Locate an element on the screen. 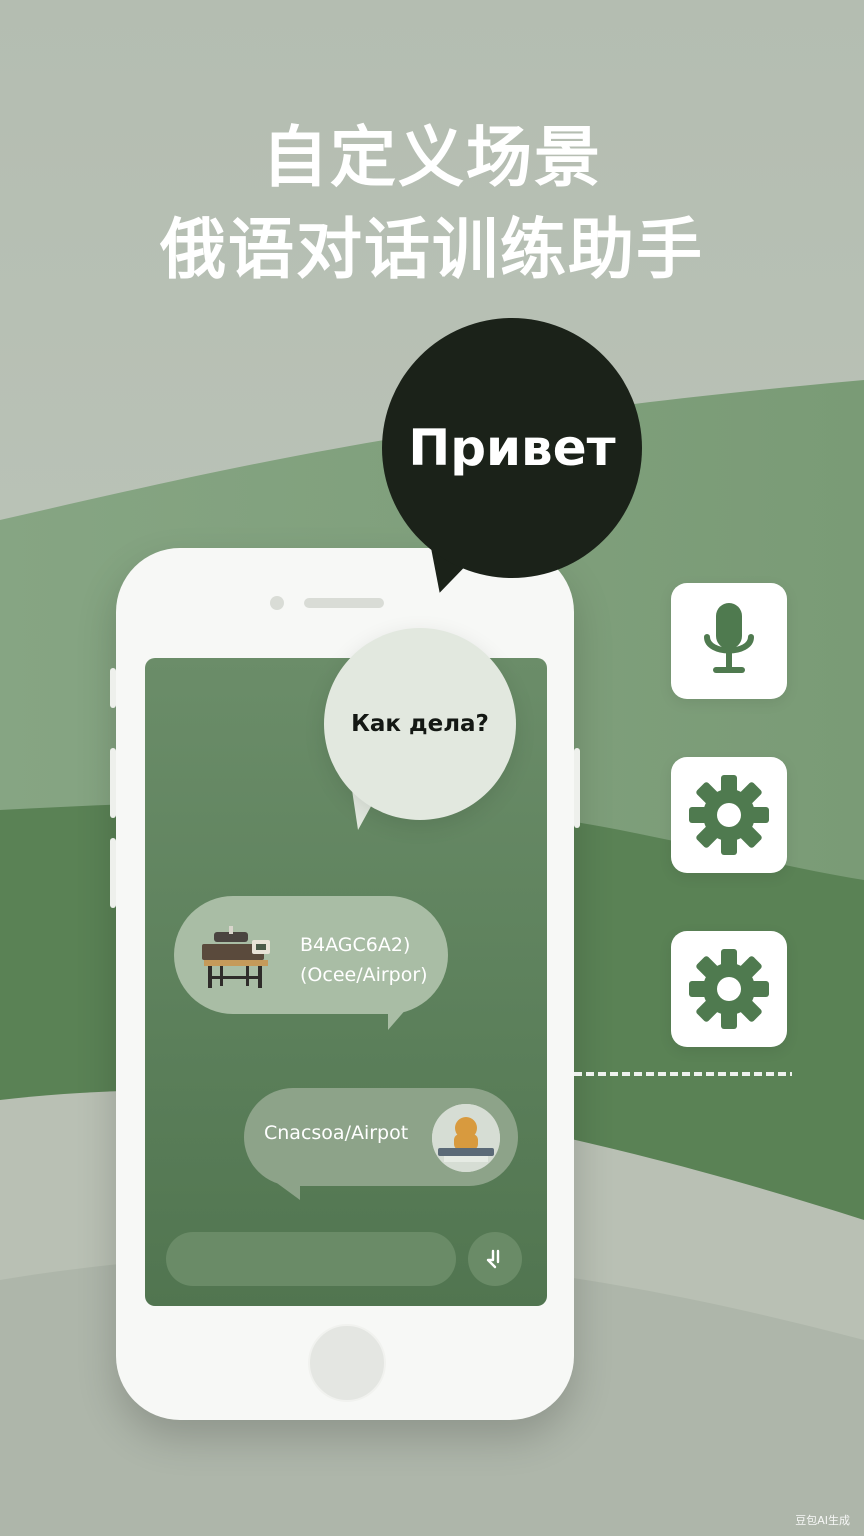  phone-speaker is located at coordinates (344, 603).